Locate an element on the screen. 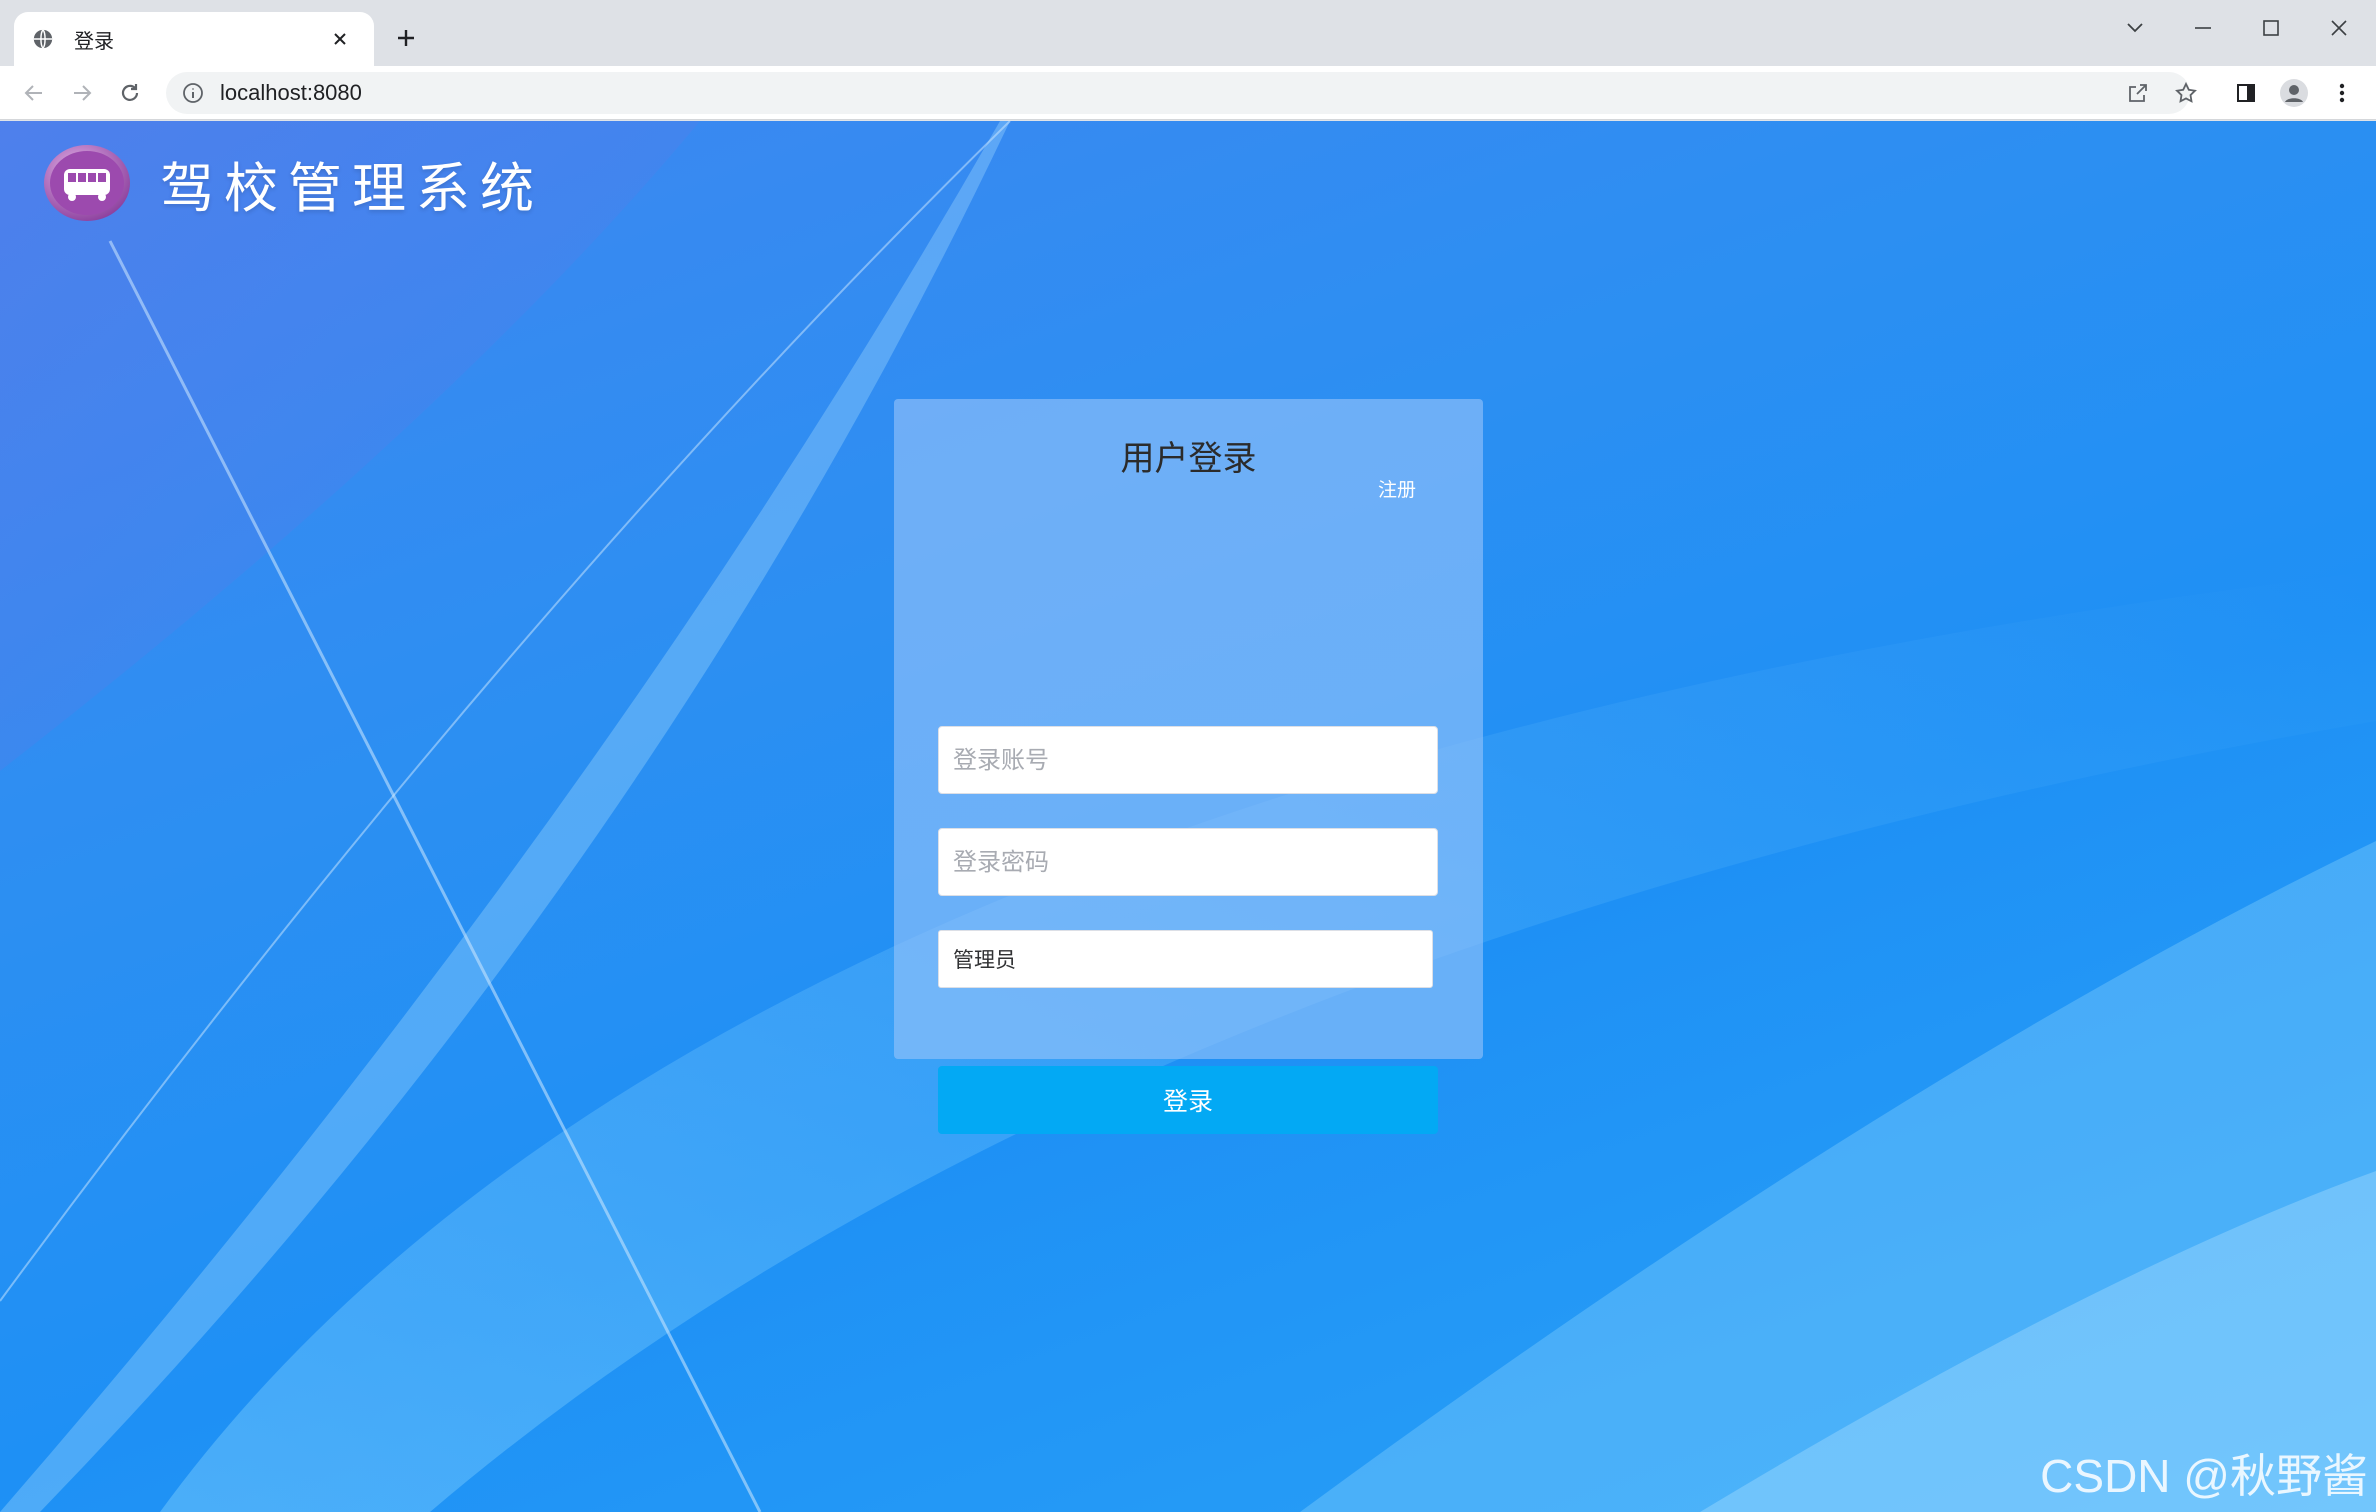 This screenshot has width=2376, height=1512. brand-header: 驾校管理系统 is located at coordinates (293, 183).